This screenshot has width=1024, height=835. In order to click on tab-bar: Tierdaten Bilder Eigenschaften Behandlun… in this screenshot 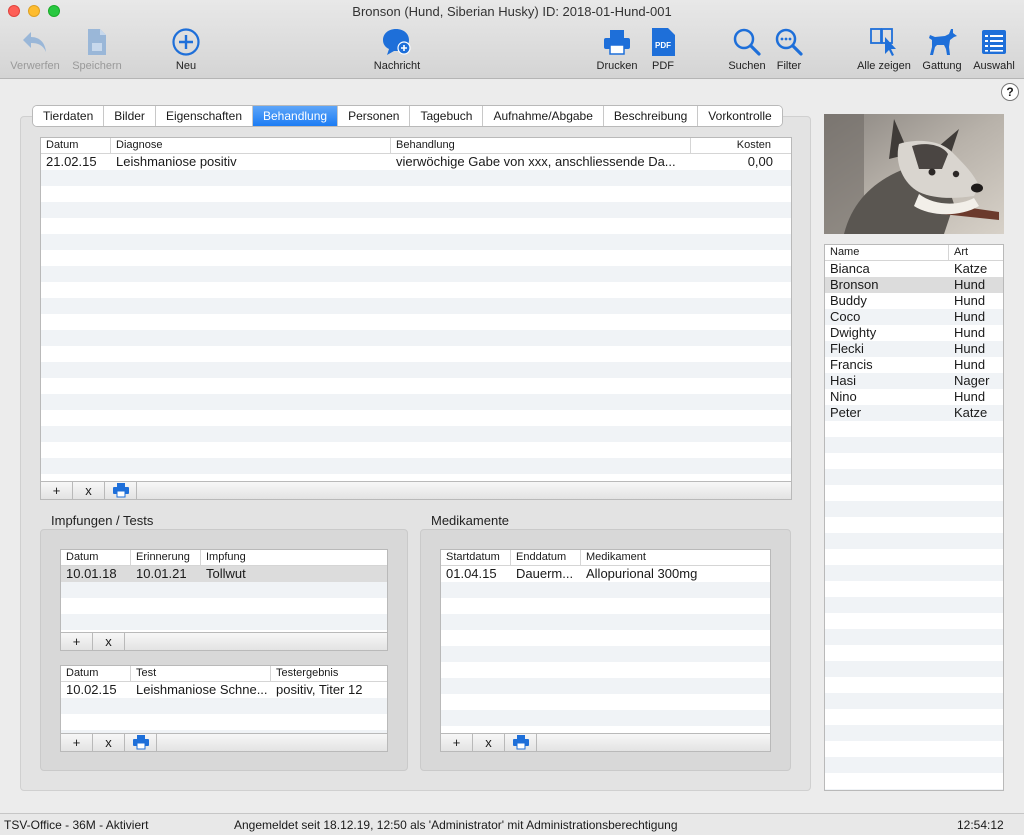, I will do `click(407, 116)`.